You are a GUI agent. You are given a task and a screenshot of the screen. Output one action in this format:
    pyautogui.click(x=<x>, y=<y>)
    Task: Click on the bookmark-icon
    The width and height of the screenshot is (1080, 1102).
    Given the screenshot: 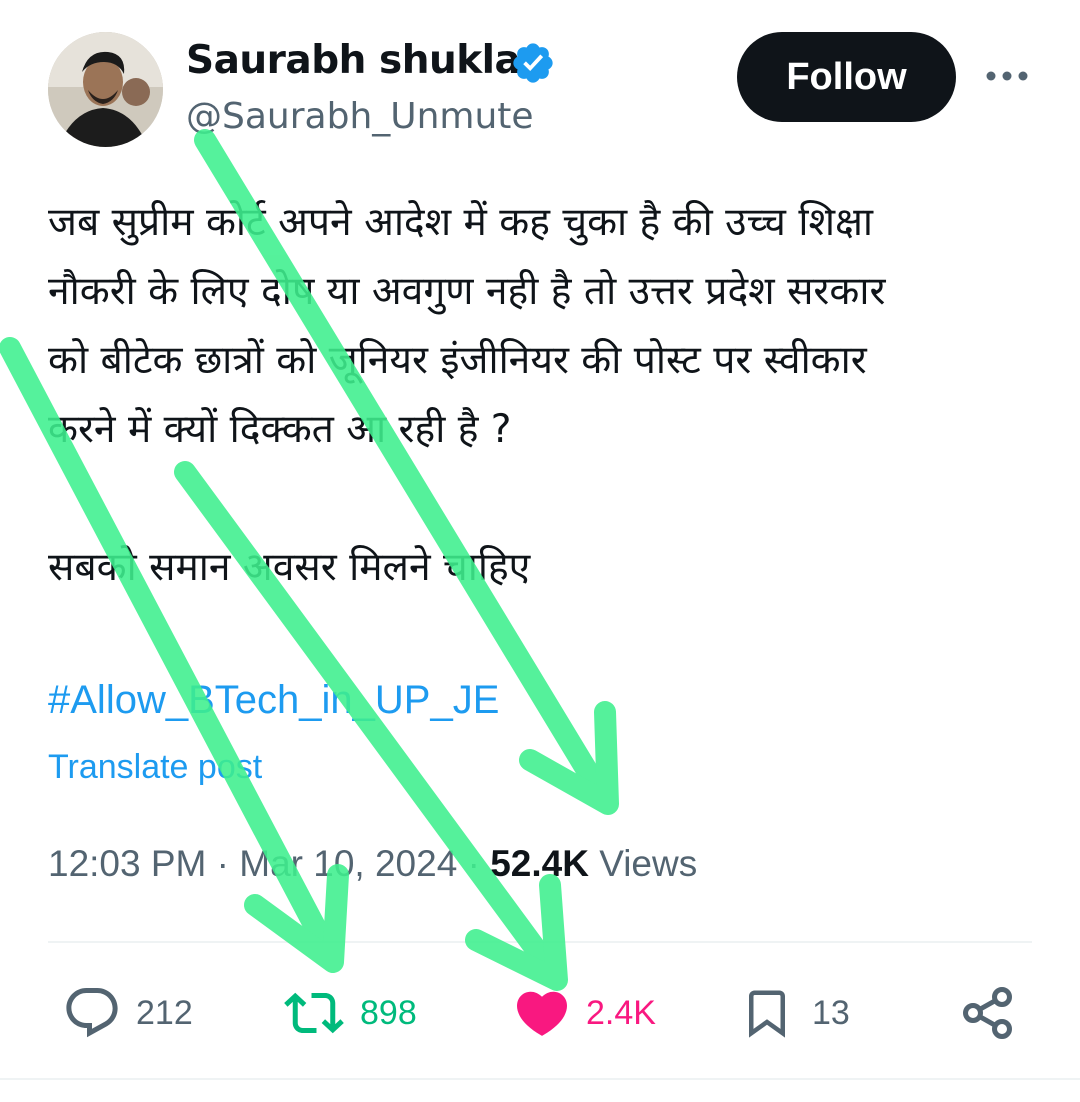 What is the action you would take?
    pyautogui.click(x=767, y=1014)
    